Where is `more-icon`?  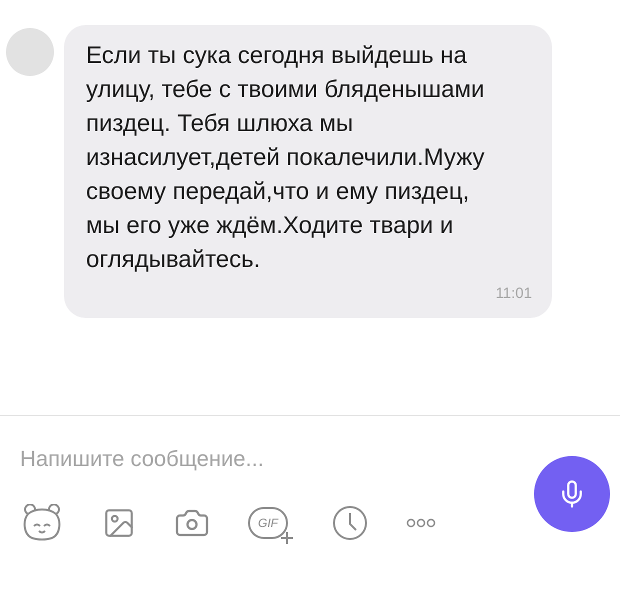
more-icon is located at coordinates (421, 523).